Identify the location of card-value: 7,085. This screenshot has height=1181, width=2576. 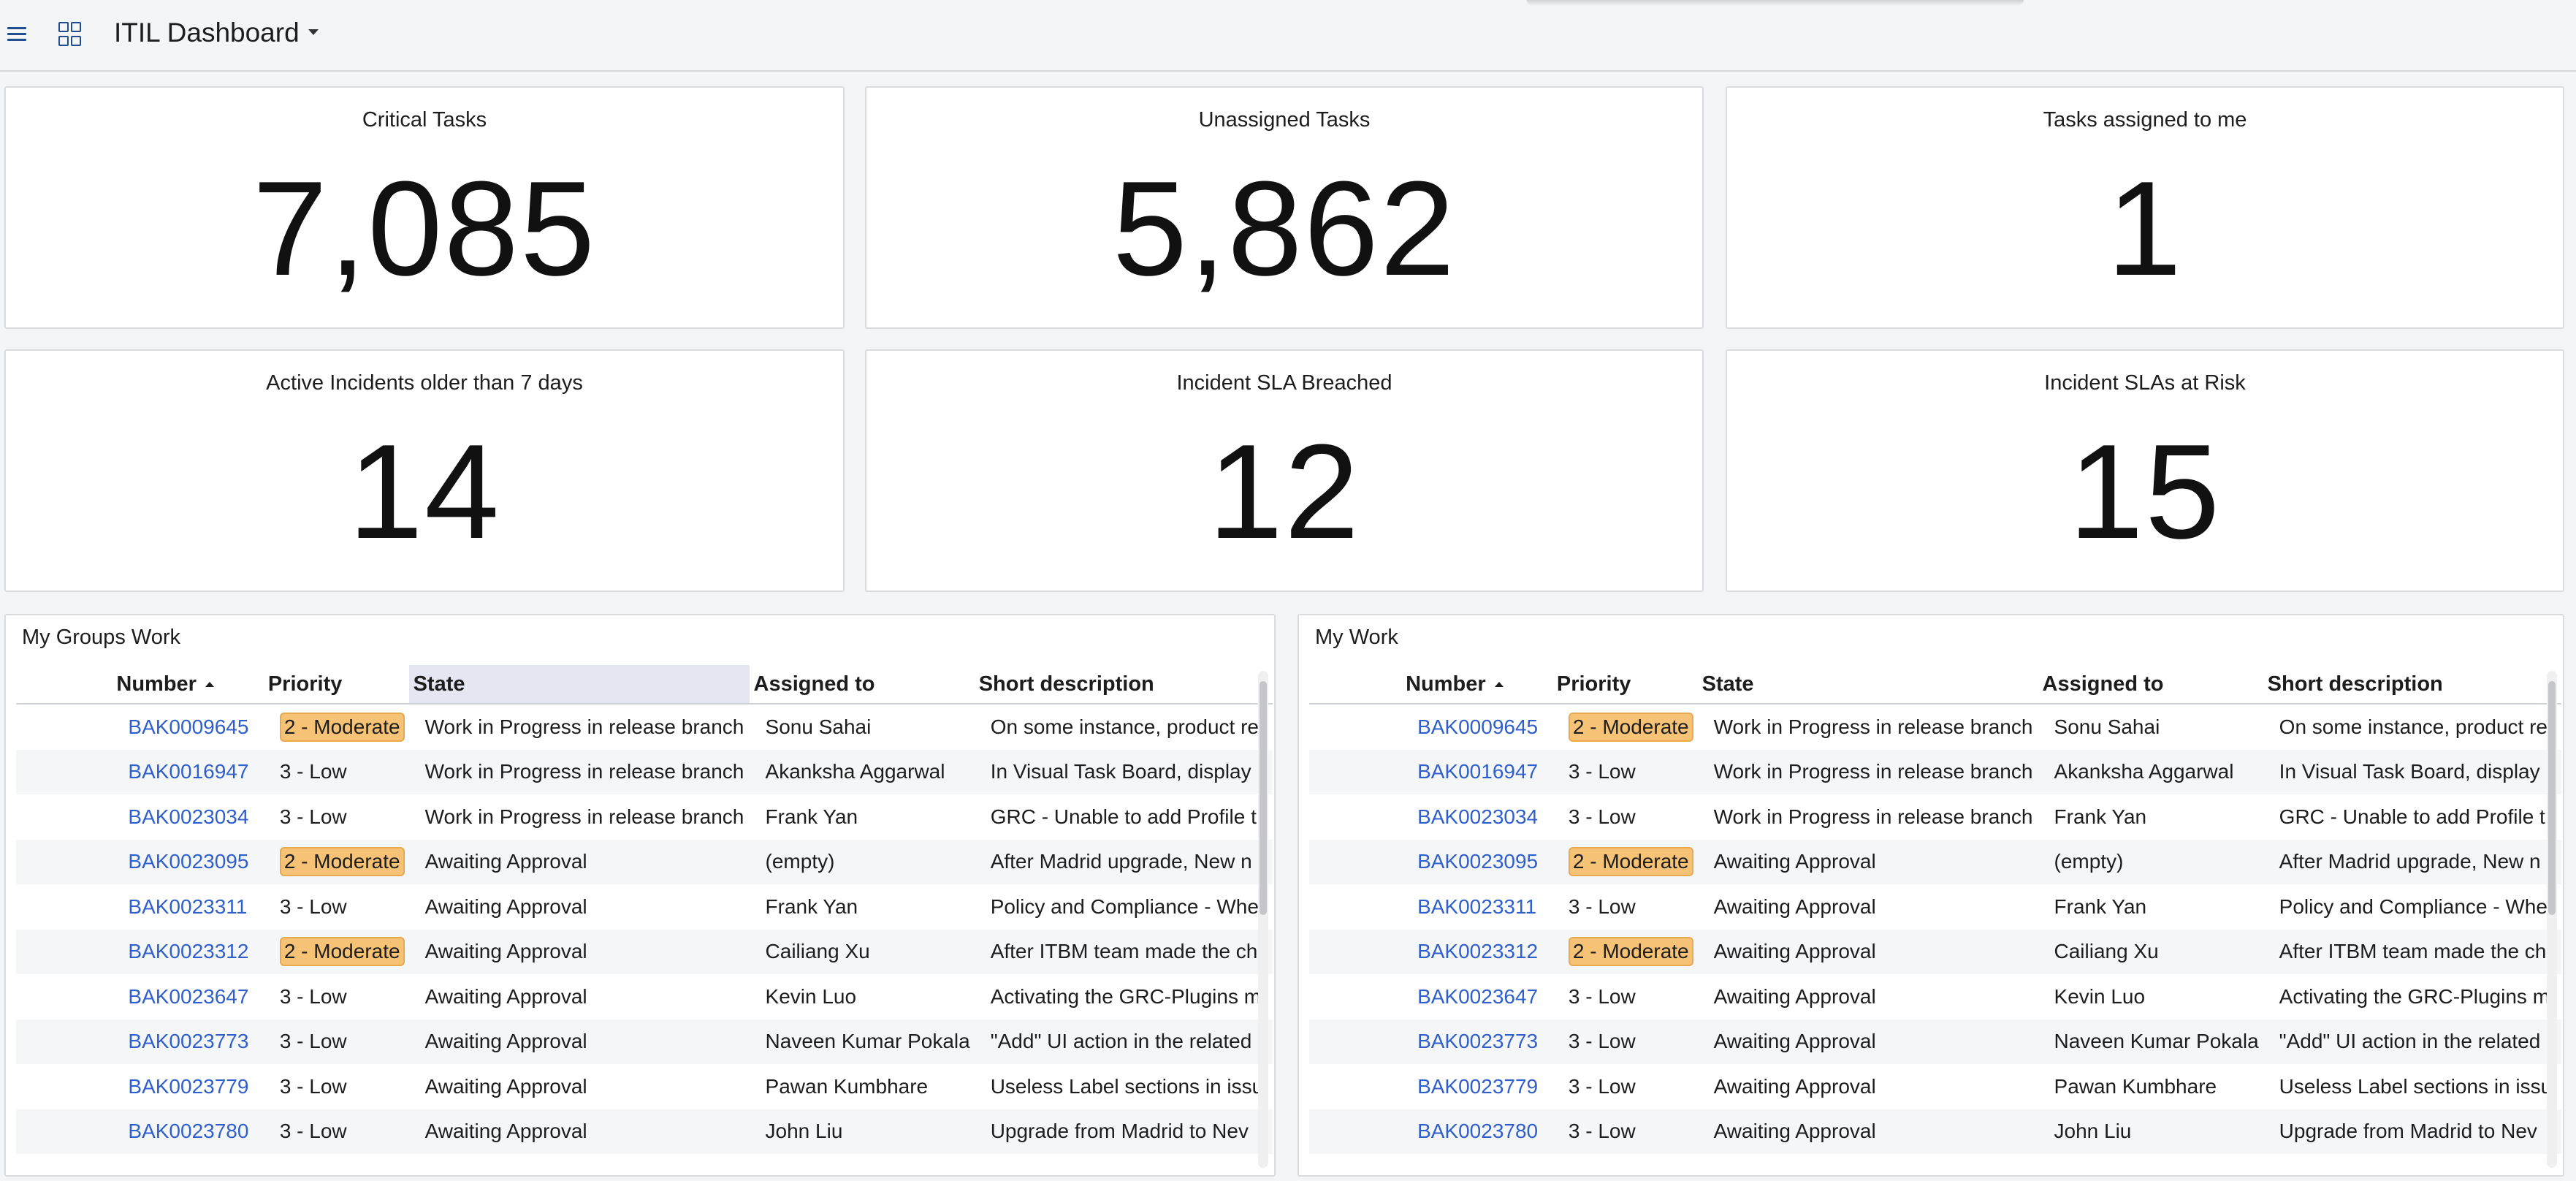
(424, 228).